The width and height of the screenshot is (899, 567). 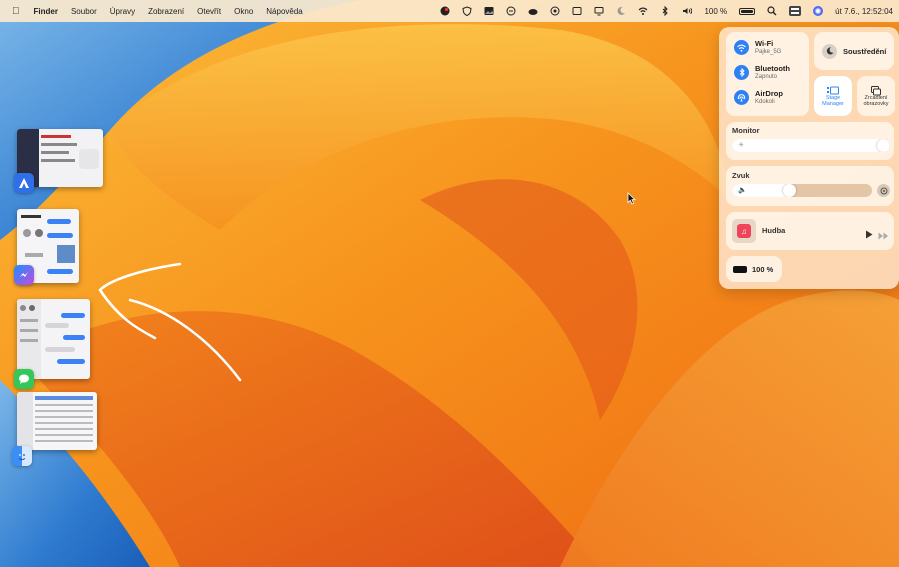 What do you see at coordinates (46, 11) in the screenshot?
I see `menu-finder: Finder` at bounding box center [46, 11].